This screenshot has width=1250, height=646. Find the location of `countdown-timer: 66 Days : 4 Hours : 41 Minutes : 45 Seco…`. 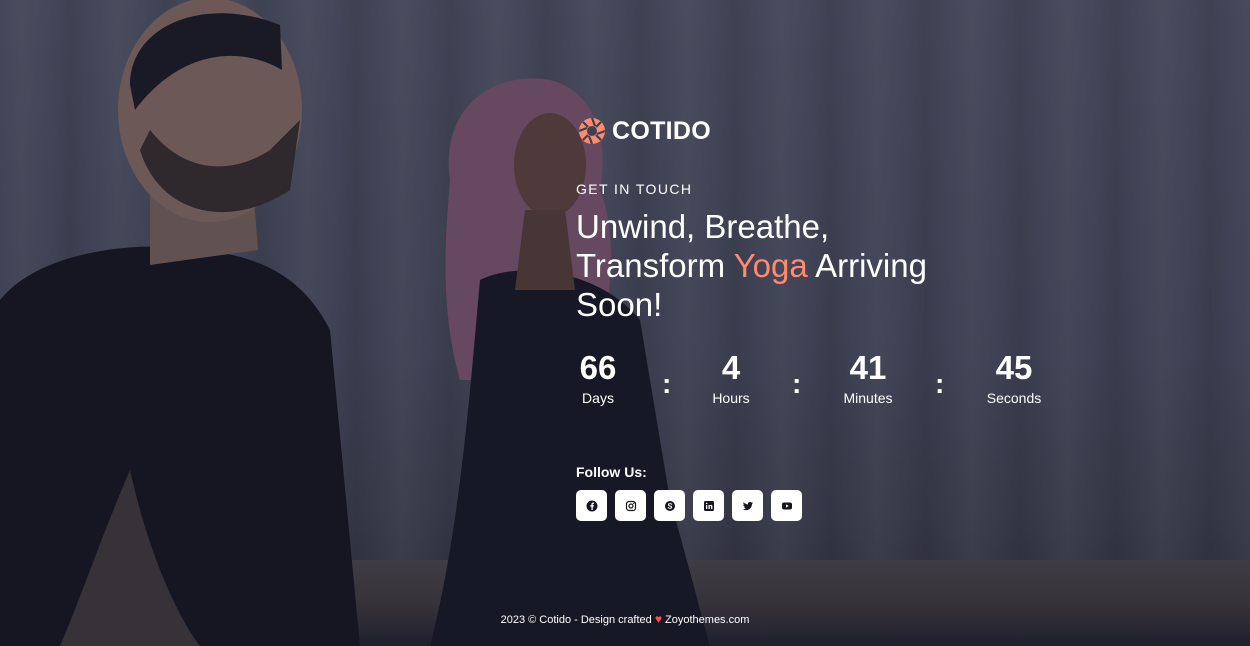

countdown-timer: 66 Days : 4 Hours : 41 Minutes : 45 Seco… is located at coordinates (816, 385).